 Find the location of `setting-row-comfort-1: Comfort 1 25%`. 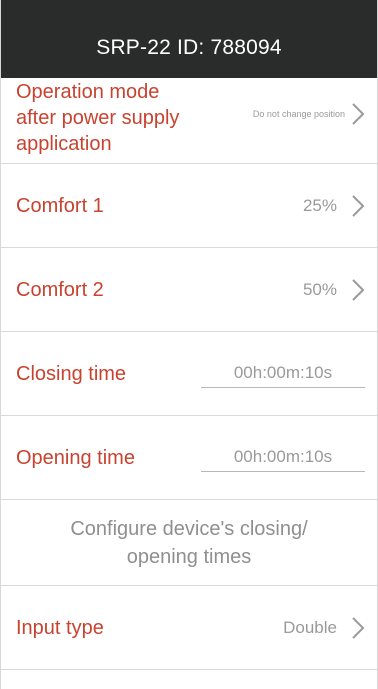

setting-row-comfort-1: Comfort 1 25% is located at coordinates (189, 206).